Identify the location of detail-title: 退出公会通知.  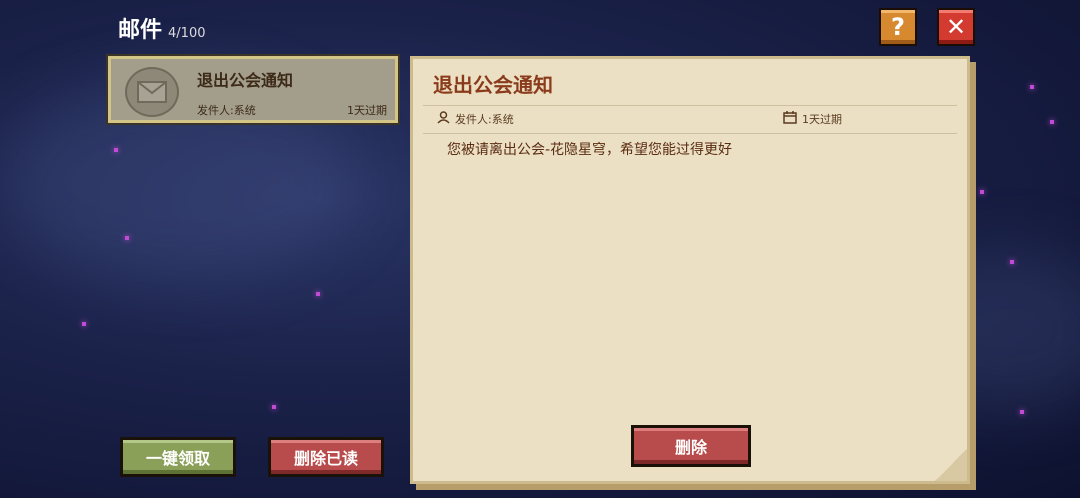
(493, 85).